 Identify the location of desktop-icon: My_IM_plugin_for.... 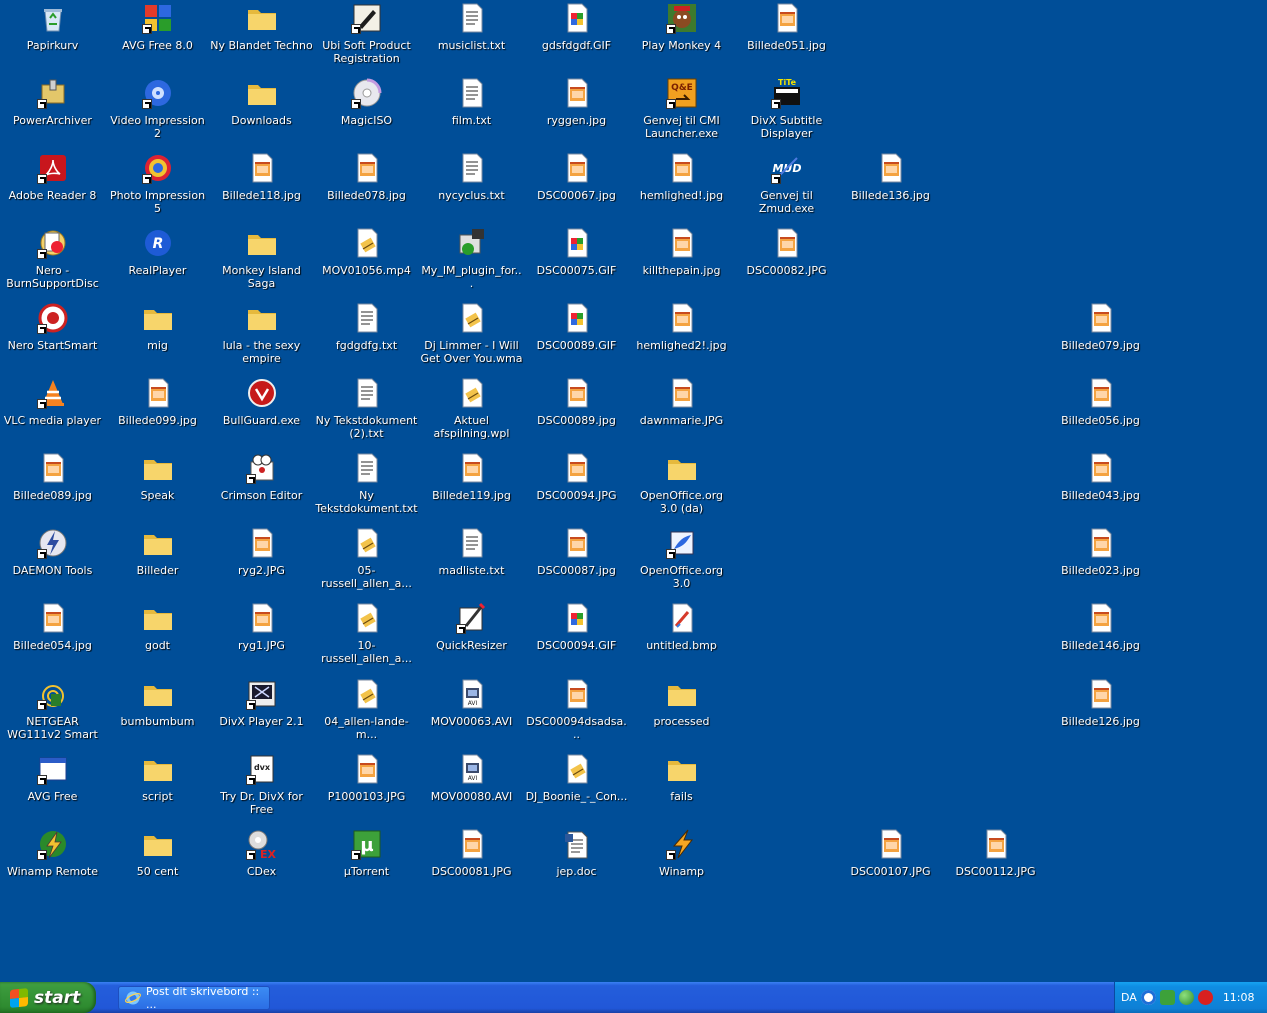
(471, 262).